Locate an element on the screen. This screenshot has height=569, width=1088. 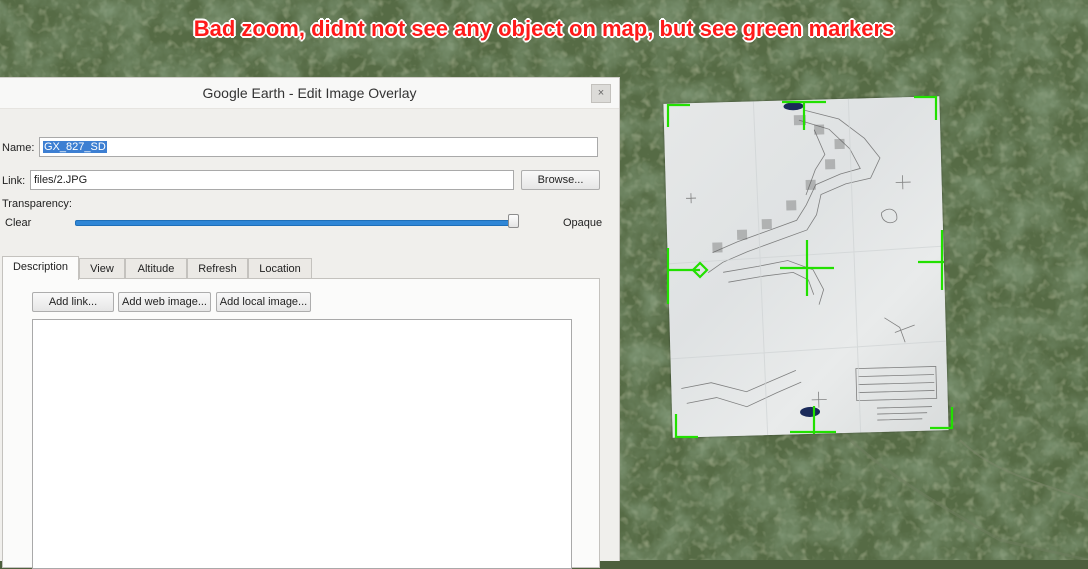
tab-location: Location is located at coordinates (280, 268).